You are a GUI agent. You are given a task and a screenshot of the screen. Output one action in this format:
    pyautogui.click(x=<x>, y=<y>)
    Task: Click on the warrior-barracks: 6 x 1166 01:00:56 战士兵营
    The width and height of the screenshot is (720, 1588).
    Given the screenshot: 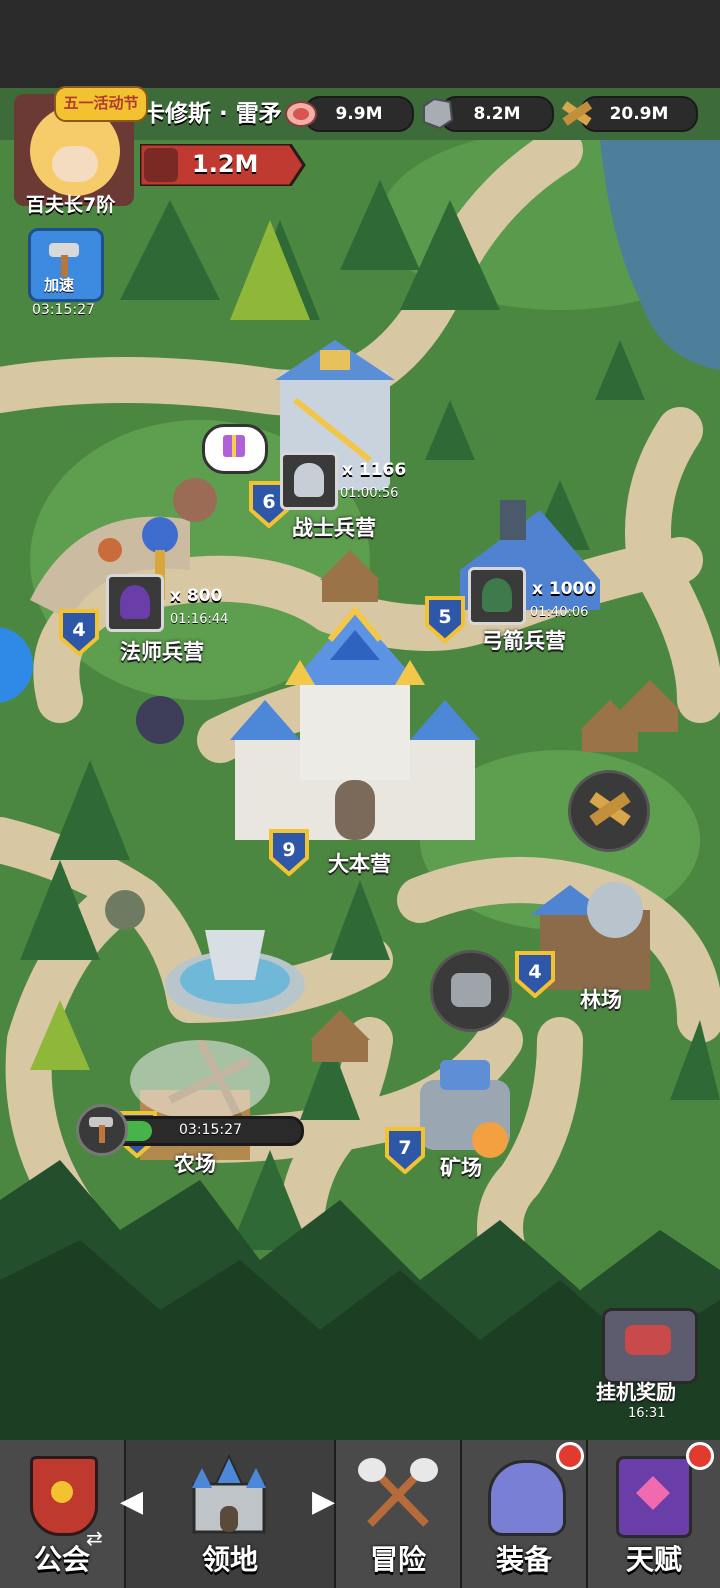 What is the action you would take?
    pyautogui.click(x=330, y=495)
    